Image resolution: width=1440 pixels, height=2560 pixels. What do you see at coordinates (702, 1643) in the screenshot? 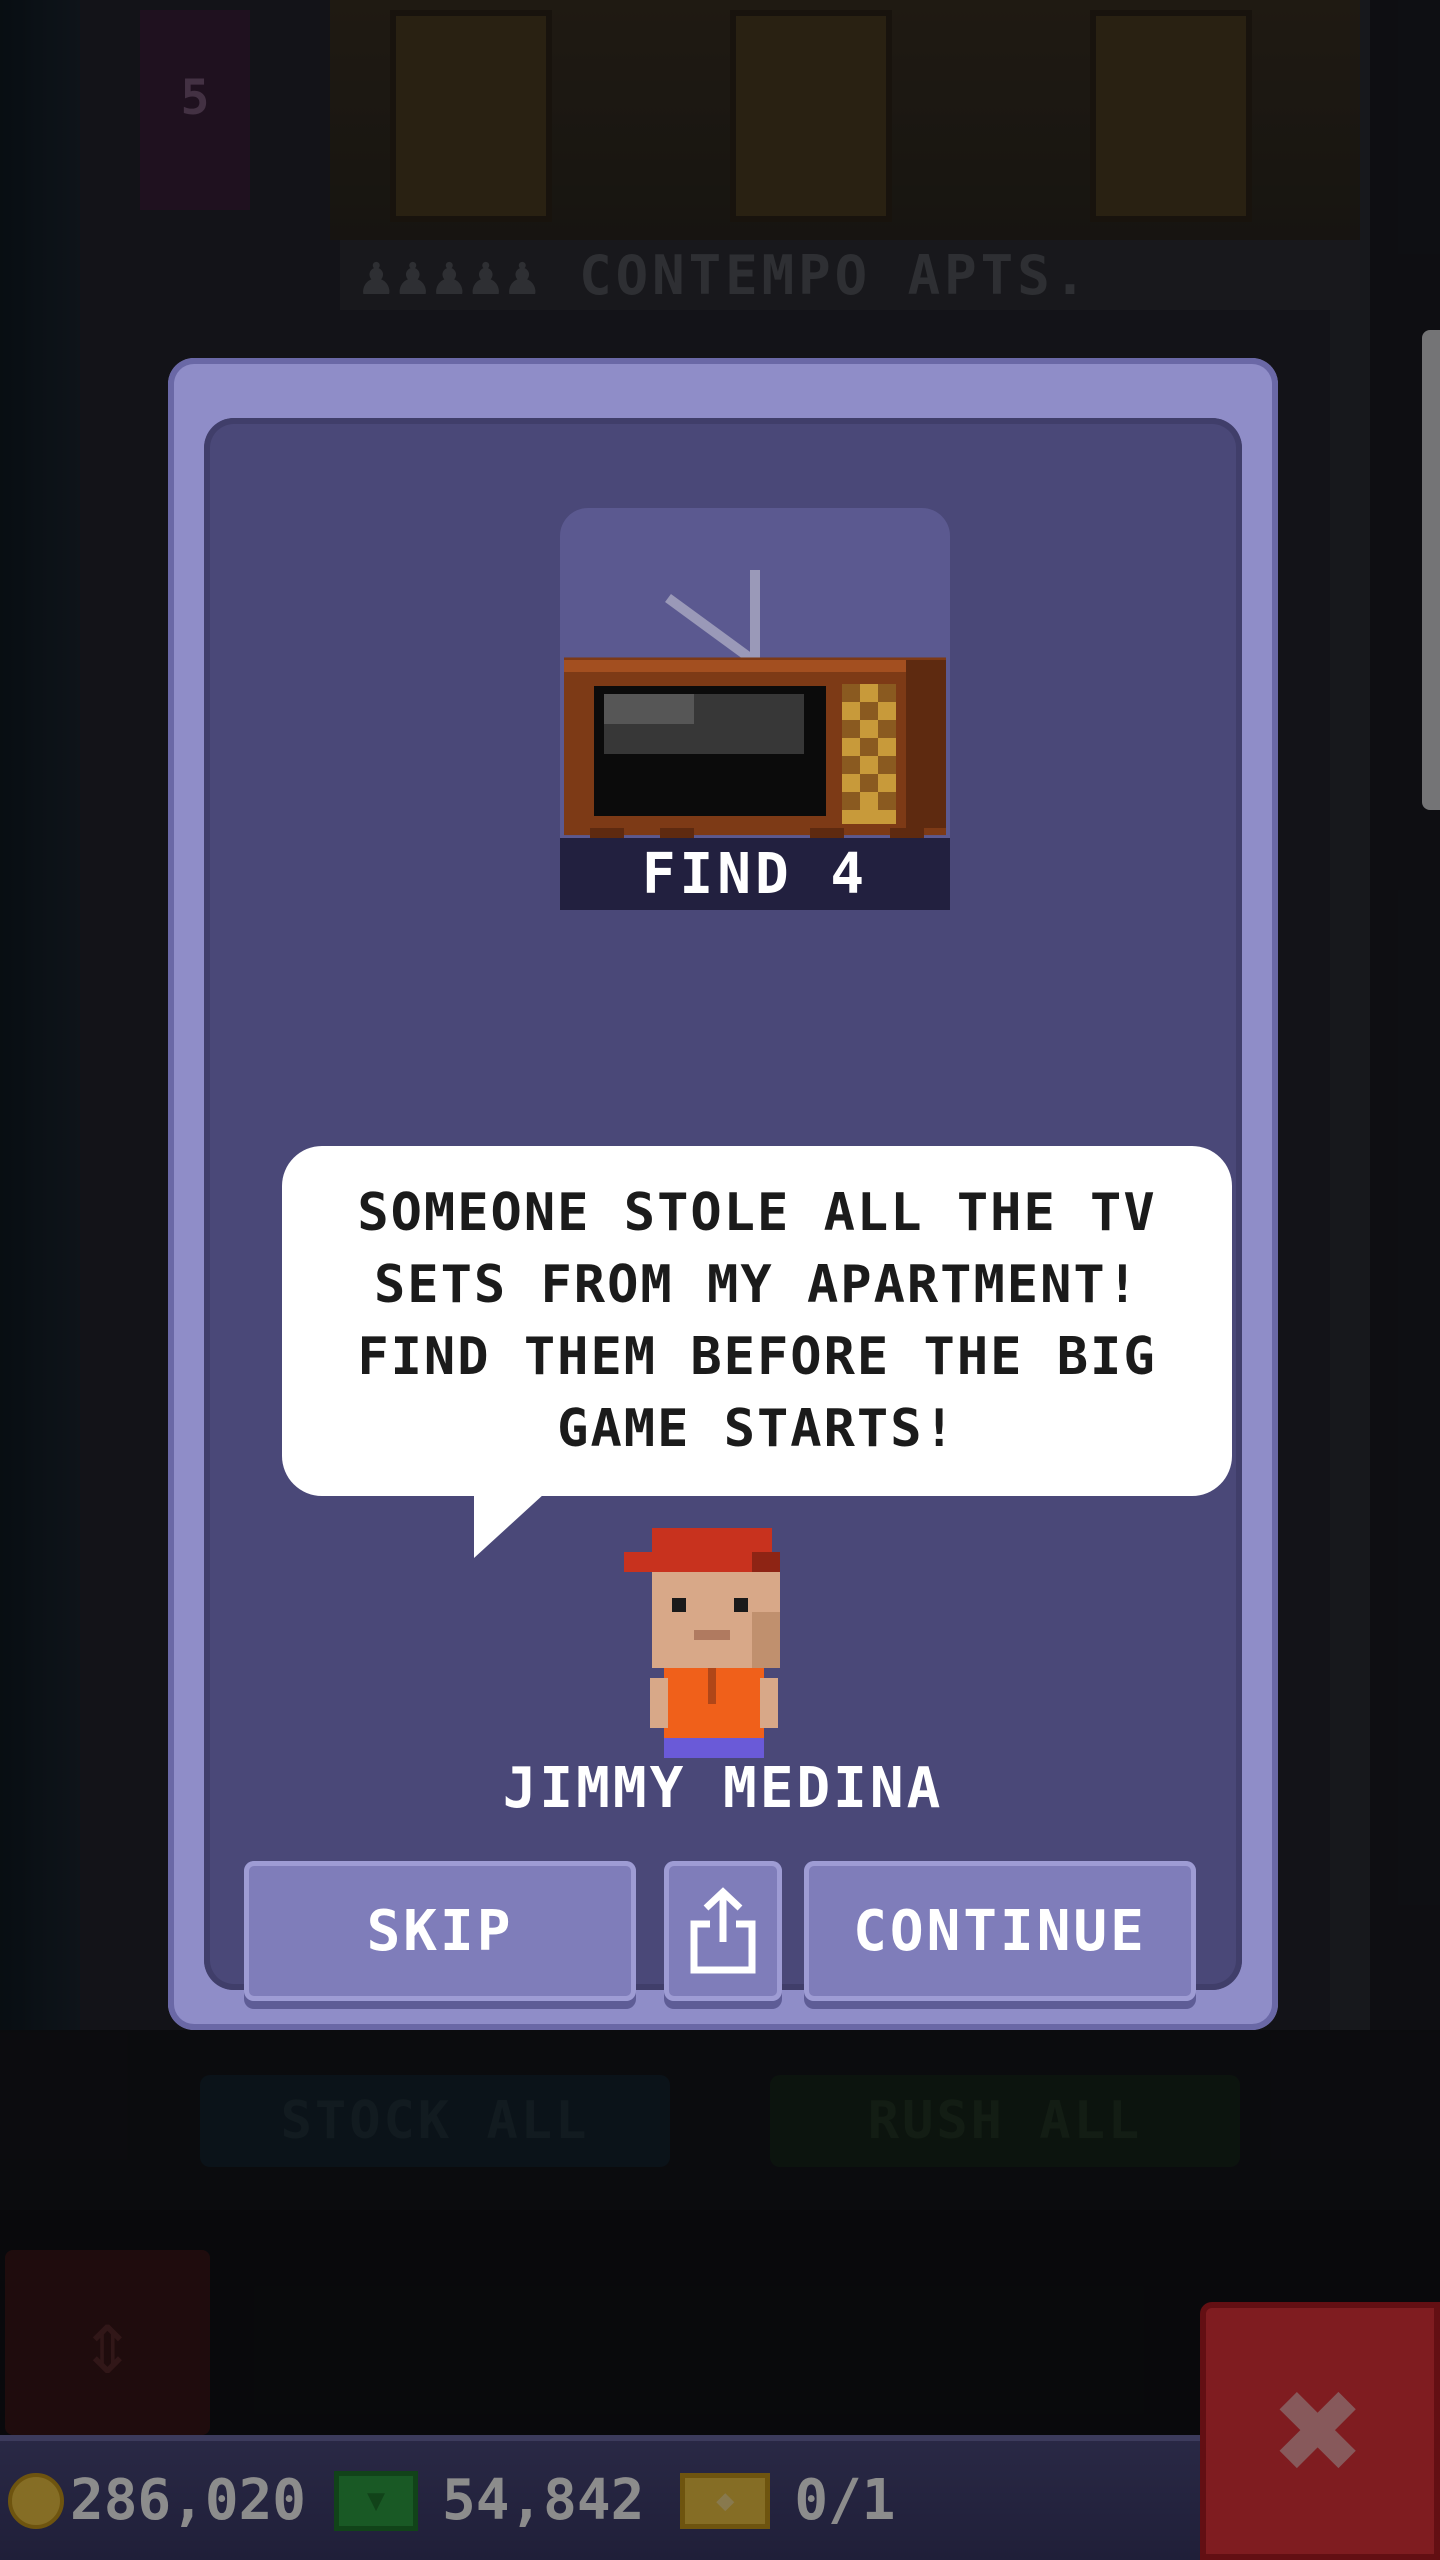
I see `character-avatar` at bounding box center [702, 1643].